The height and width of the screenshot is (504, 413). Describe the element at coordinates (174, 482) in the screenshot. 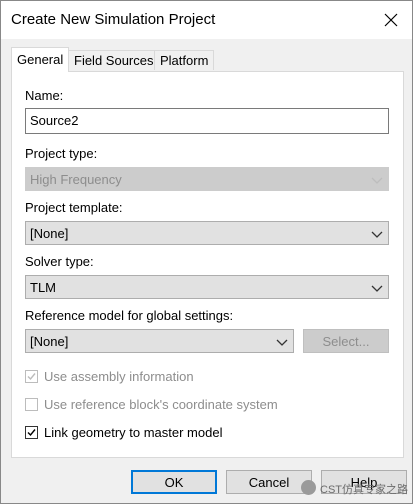

I see `ok-button: OK` at that location.